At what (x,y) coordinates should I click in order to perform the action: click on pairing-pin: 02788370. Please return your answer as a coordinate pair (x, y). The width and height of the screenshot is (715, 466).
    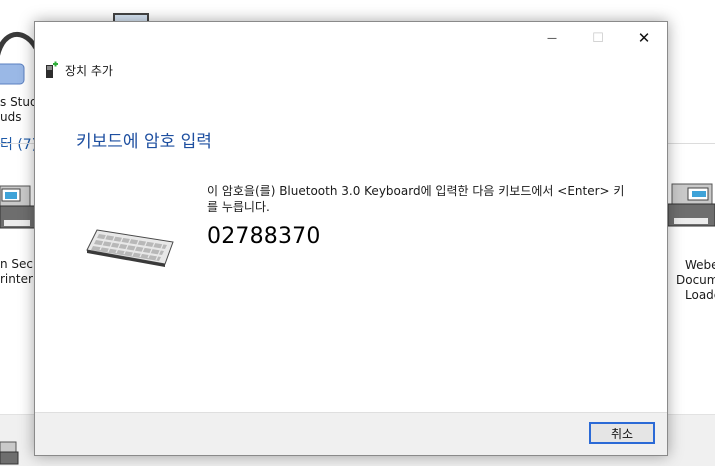
    Looking at the image, I should click on (264, 236).